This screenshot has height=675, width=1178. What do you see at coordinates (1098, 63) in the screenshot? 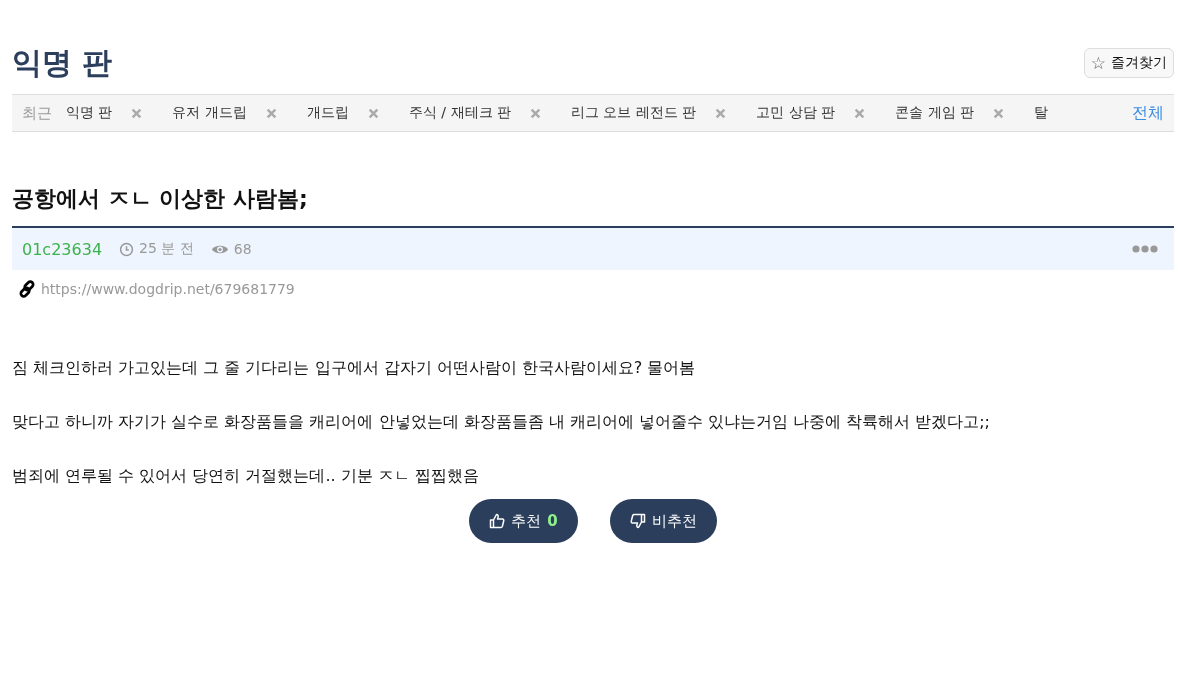
I see `star-icon: ☆` at bounding box center [1098, 63].